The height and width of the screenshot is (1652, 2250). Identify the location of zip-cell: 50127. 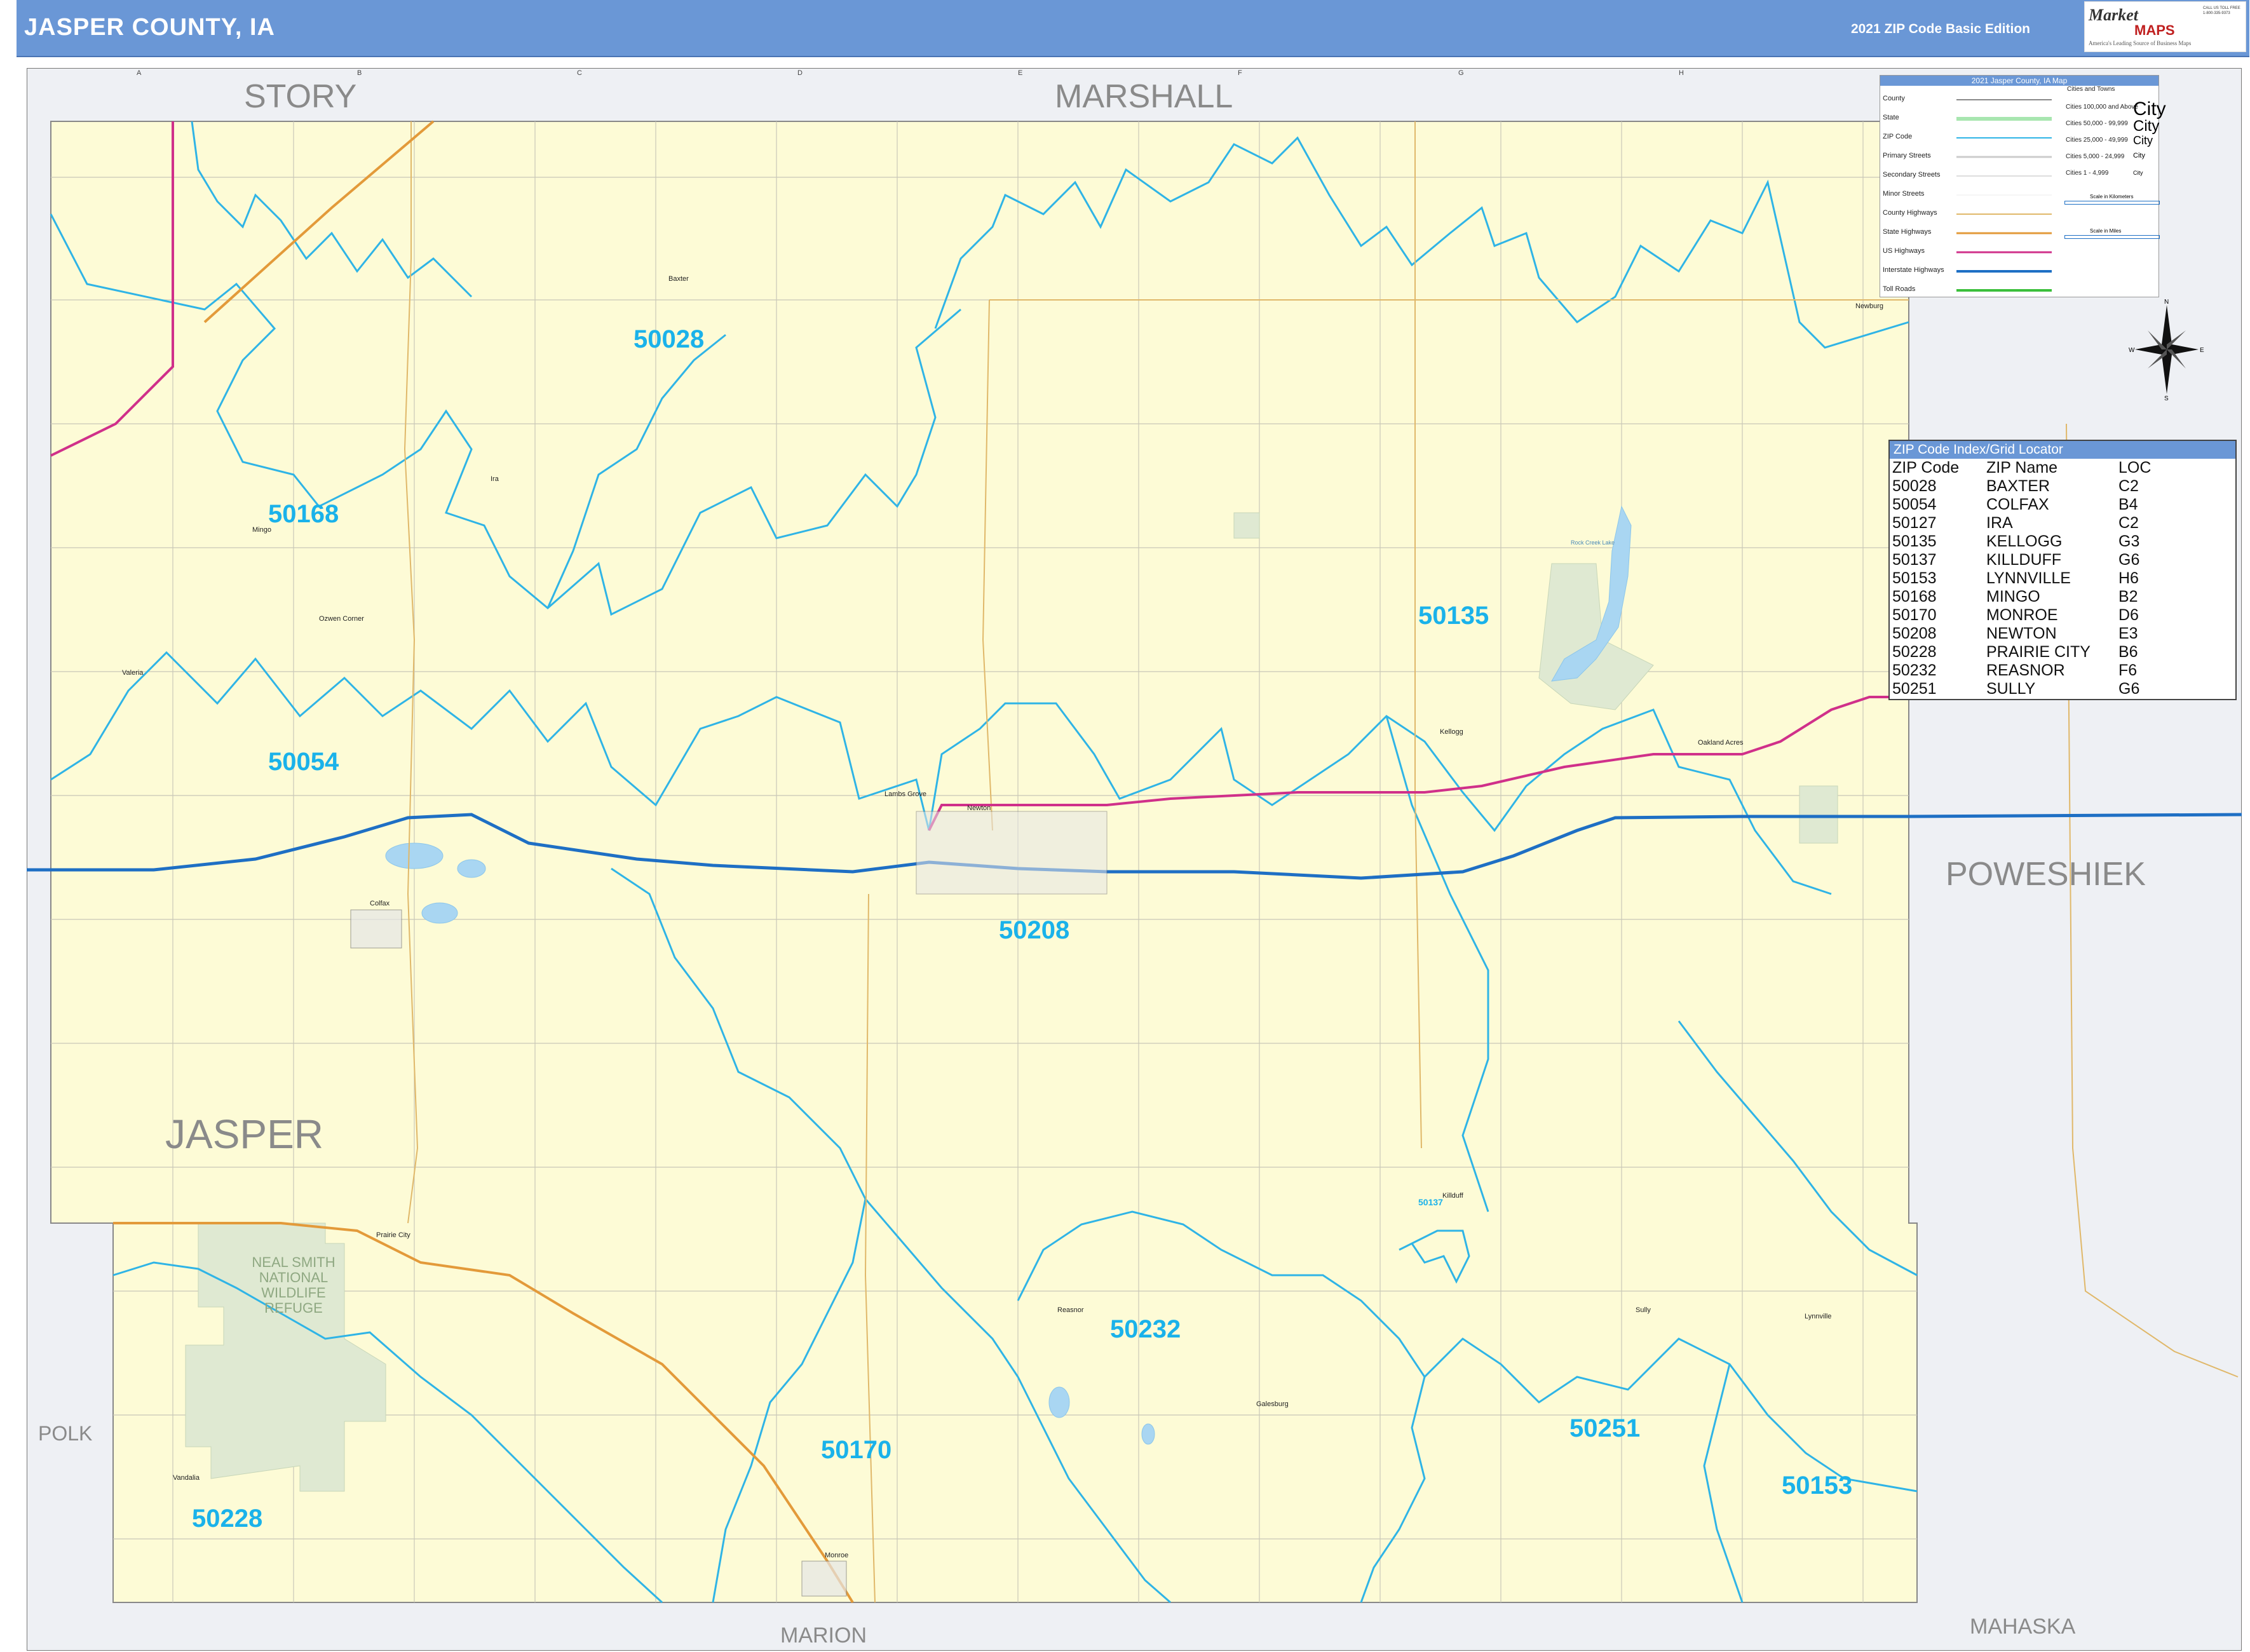
(1915, 523).